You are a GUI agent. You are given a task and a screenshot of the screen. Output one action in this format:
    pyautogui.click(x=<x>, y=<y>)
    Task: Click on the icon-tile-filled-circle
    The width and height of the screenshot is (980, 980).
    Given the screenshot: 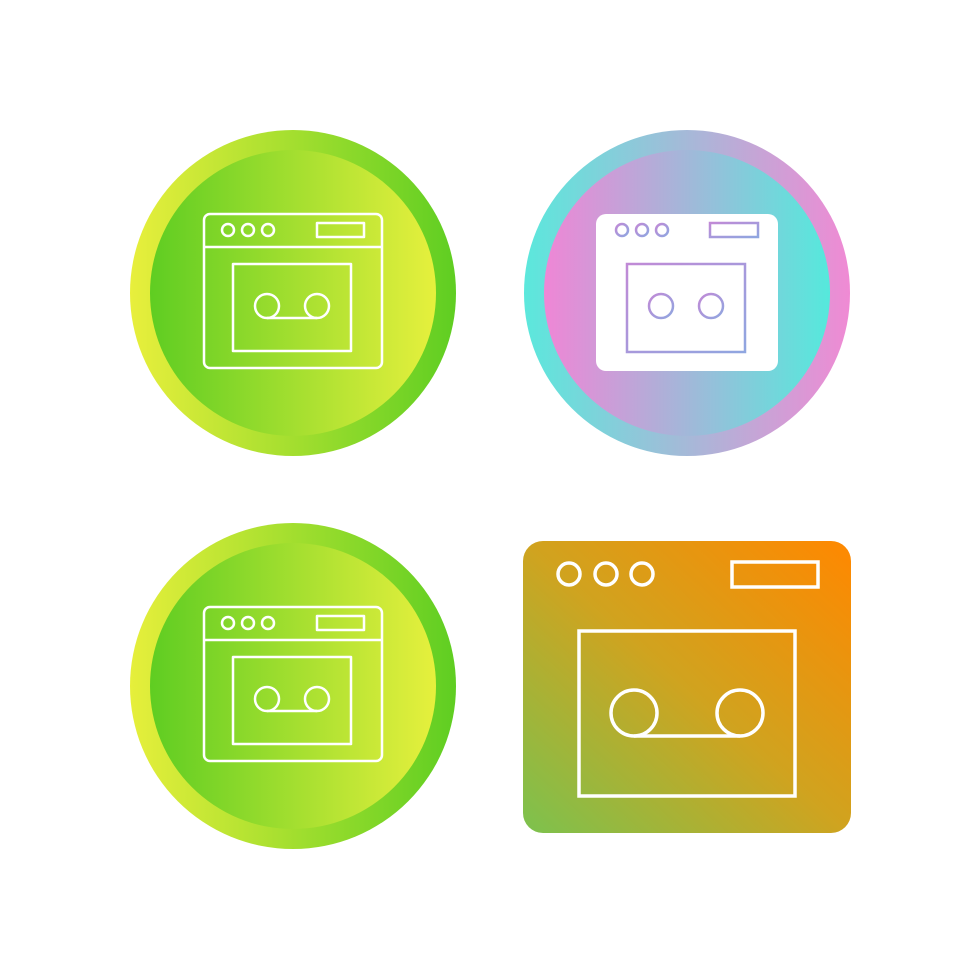 What is the action you would take?
    pyautogui.click(x=687, y=293)
    